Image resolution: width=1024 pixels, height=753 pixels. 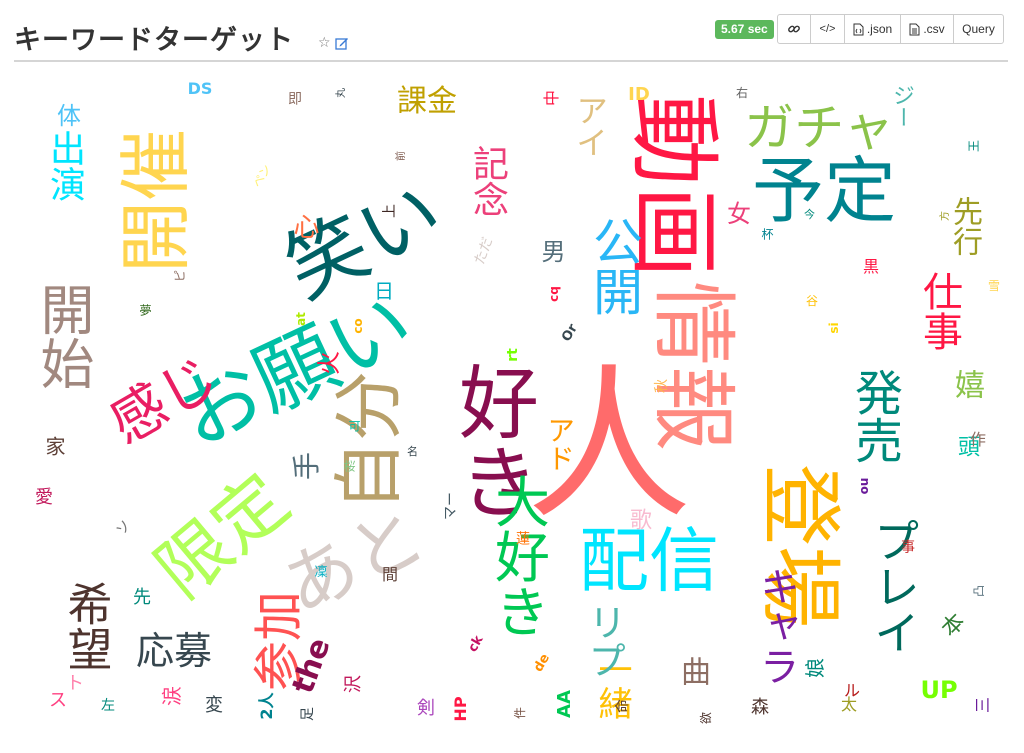 I want to click on cloud-word: 谷, so click(x=812, y=301).